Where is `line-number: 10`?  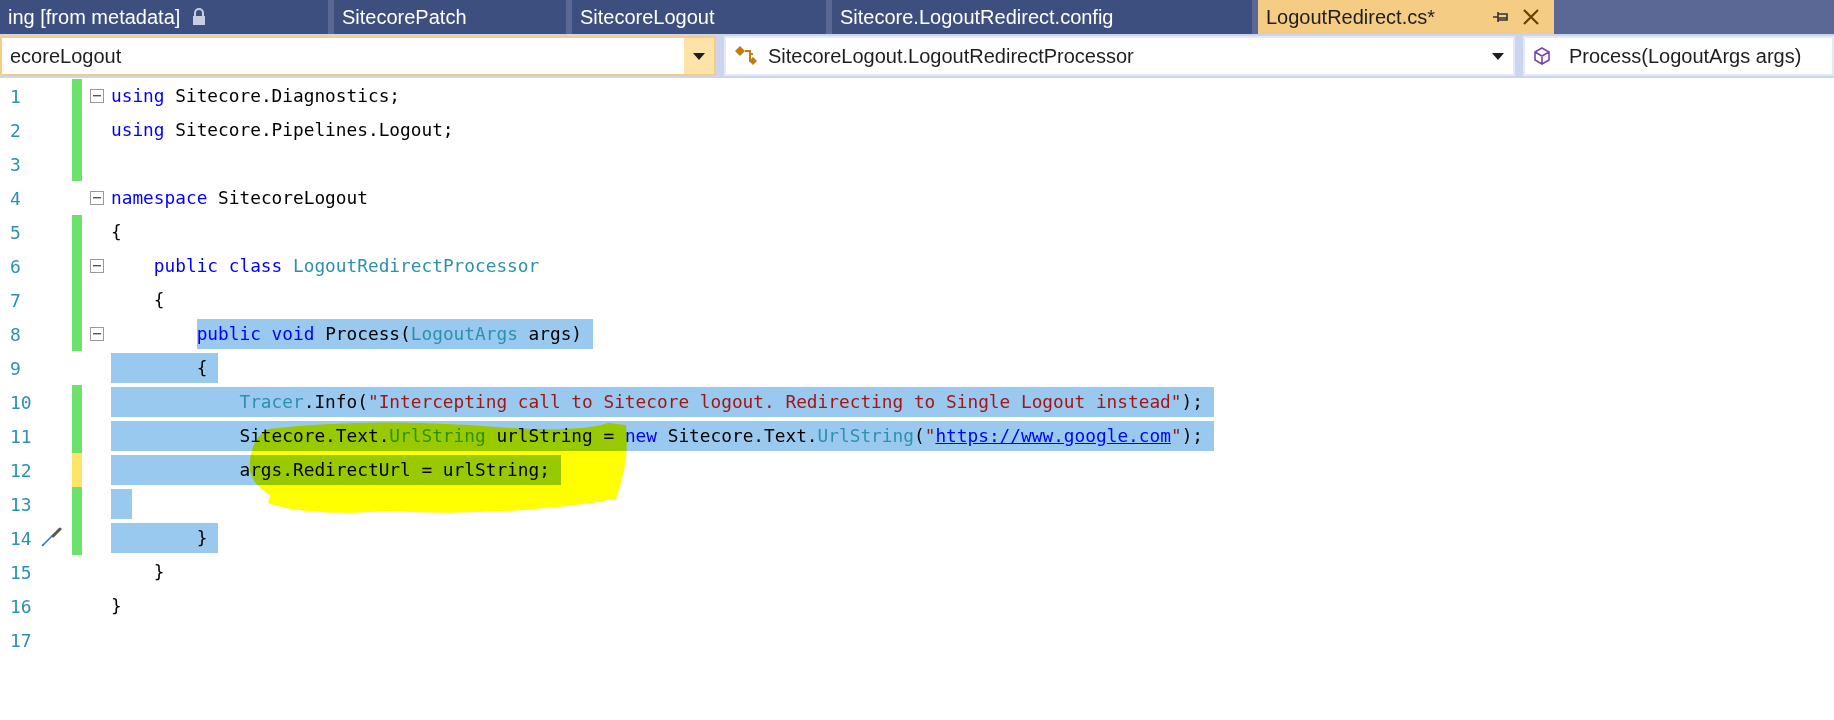 line-number: 10 is located at coordinates (21, 402).